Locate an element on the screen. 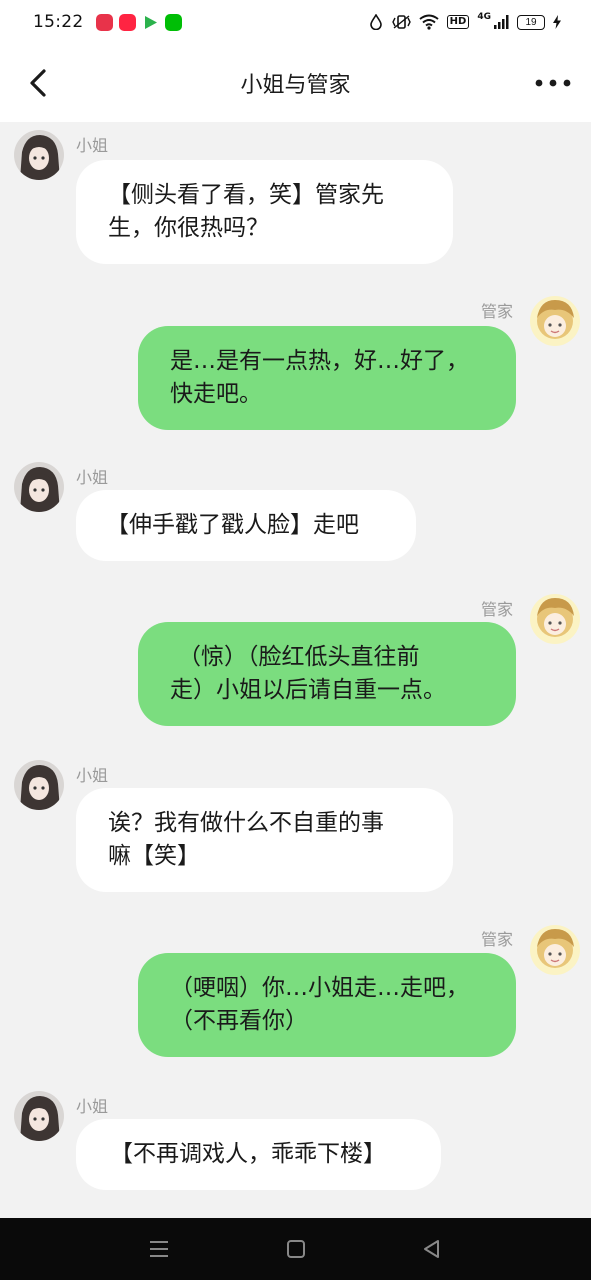 The width and height of the screenshot is (591, 1280). xiaohongshu-icon is located at coordinates (127, 22).